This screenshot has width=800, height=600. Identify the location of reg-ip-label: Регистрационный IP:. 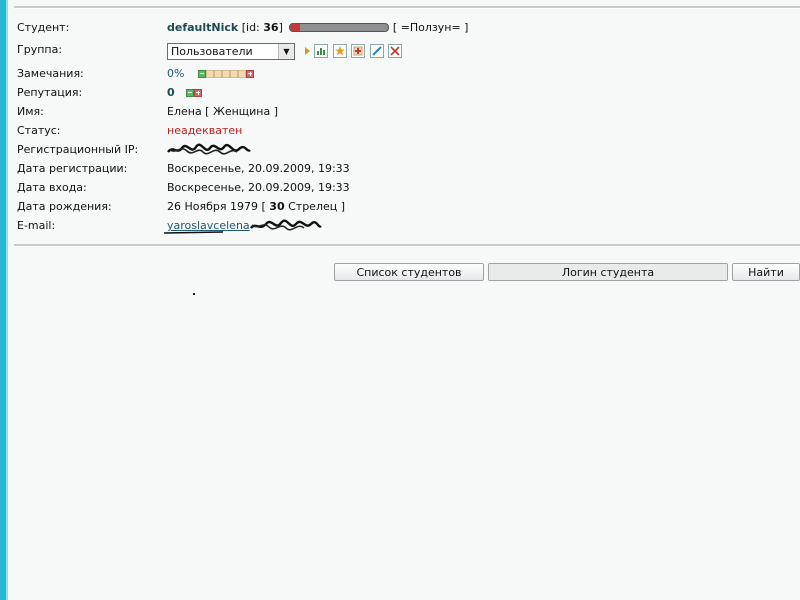
(78, 149).